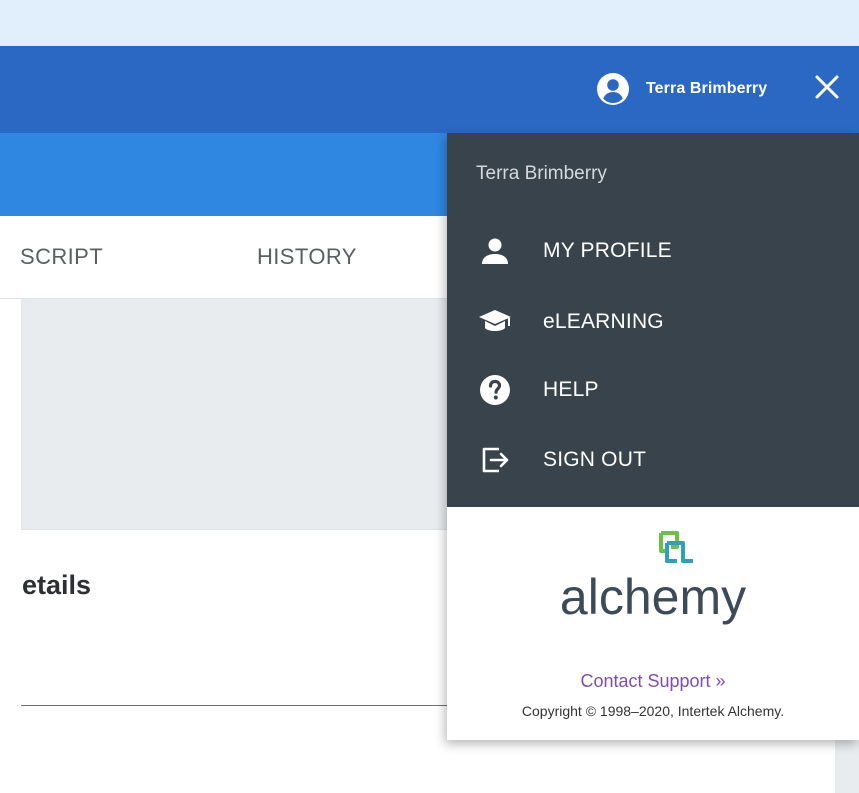 The width and height of the screenshot is (859, 793). Describe the element at coordinates (495, 460) in the screenshot. I see `sign-out-icon` at that location.